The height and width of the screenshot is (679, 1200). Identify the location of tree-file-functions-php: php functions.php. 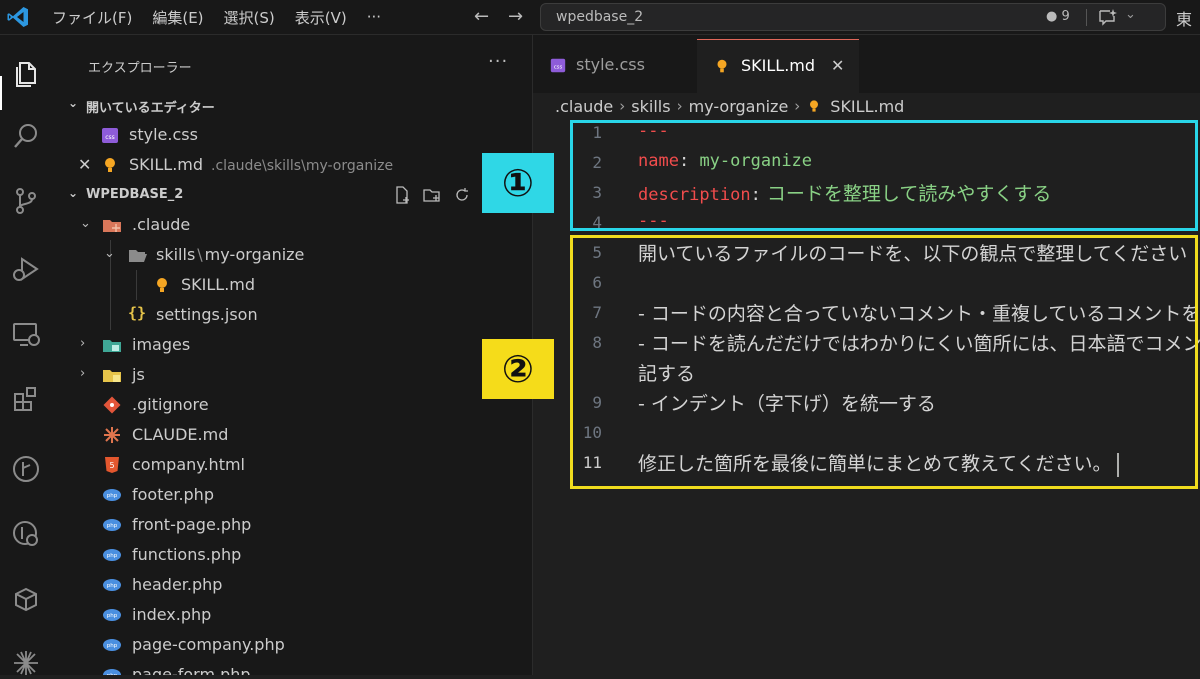
(292, 555).